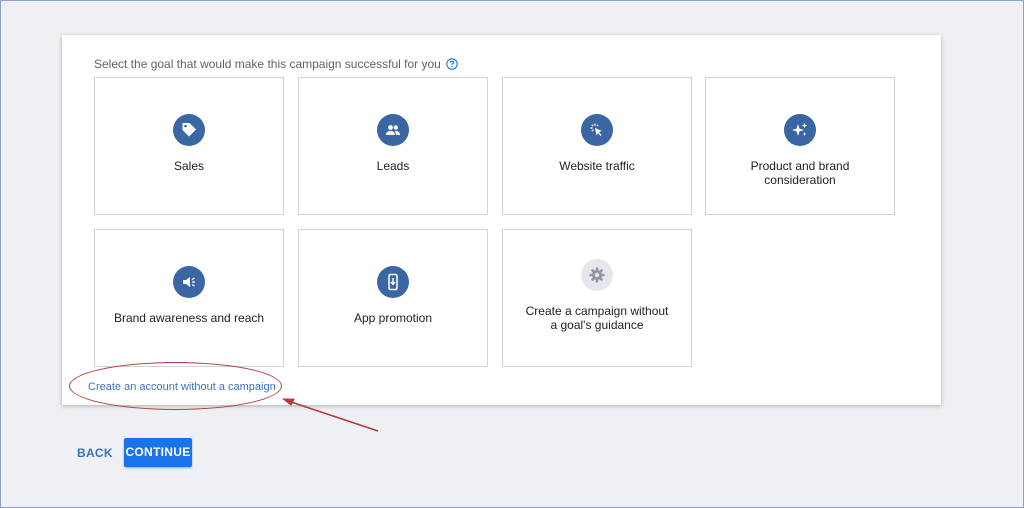  Describe the element at coordinates (330, 415) in the screenshot. I see `annotation-arrow` at that location.